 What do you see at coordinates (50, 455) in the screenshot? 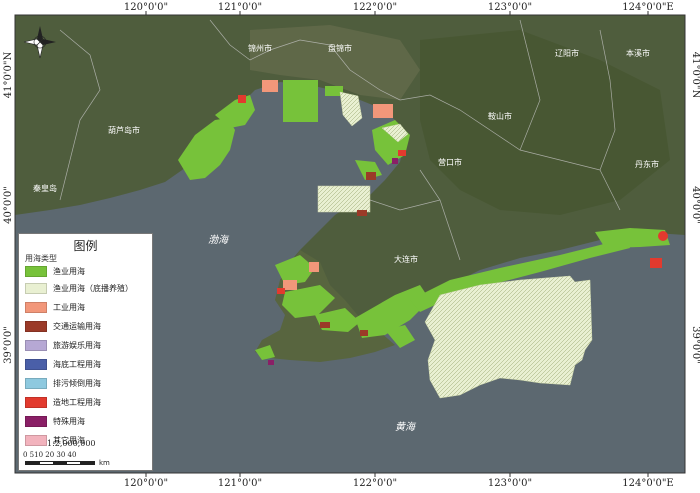
I see `scale-numbers: 0 510 20 30 40` at bounding box center [50, 455].